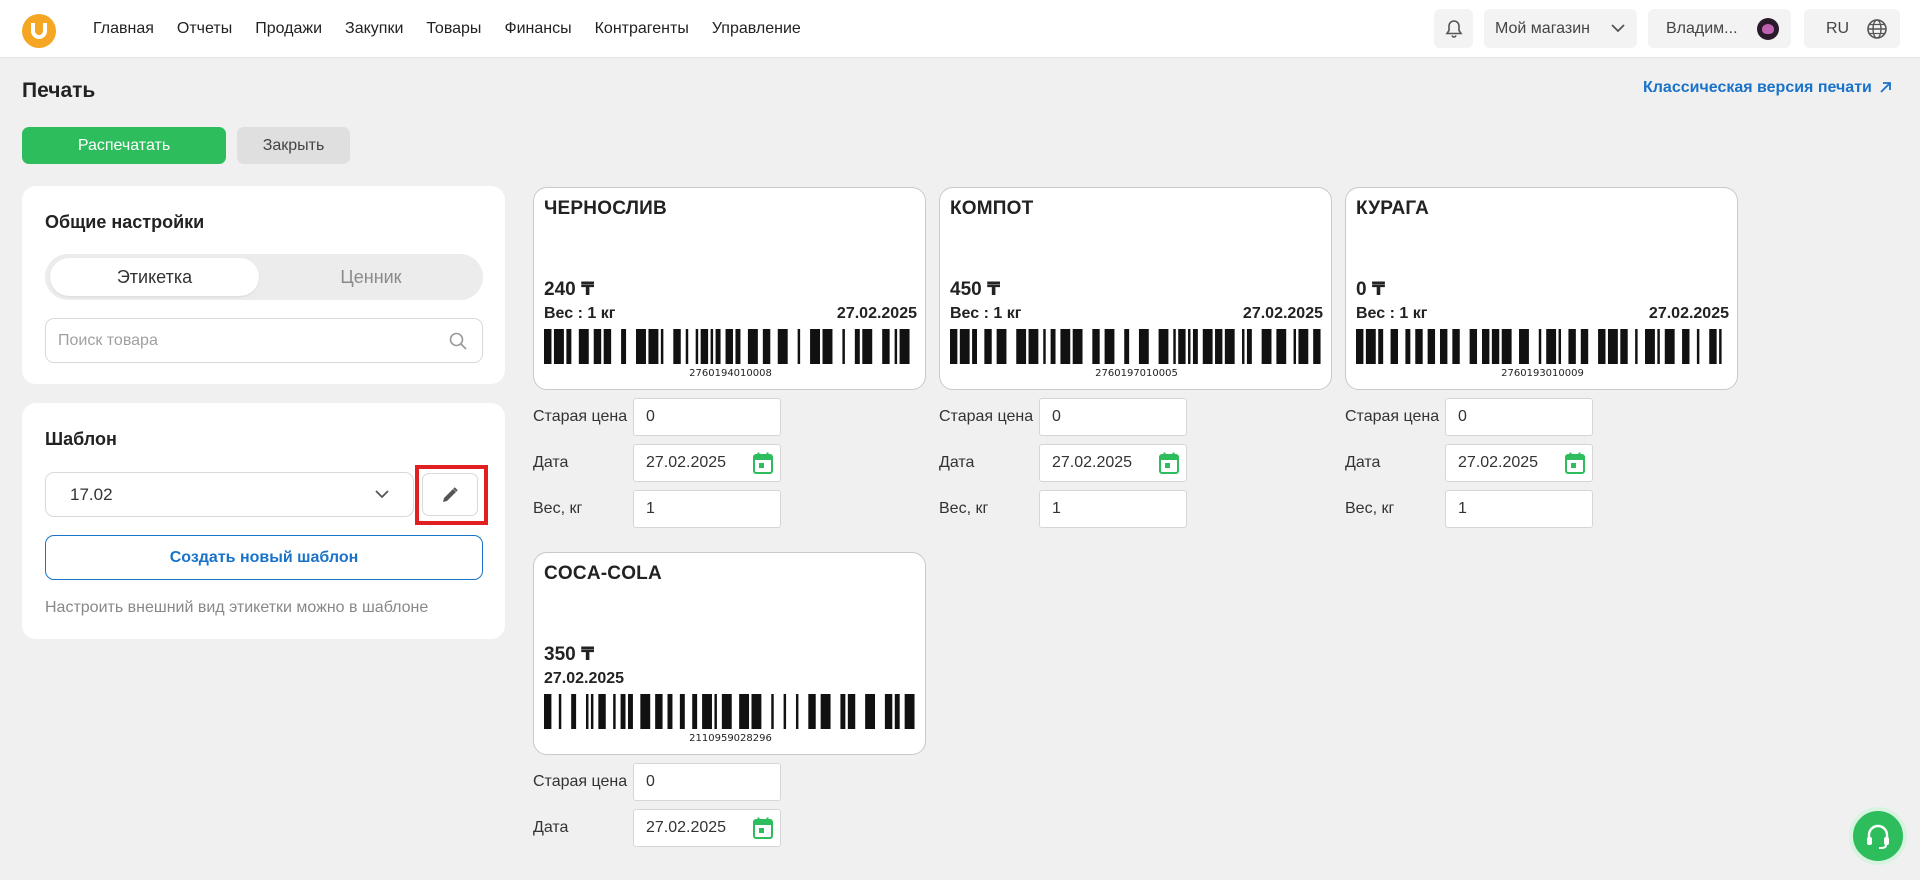 The width and height of the screenshot is (1920, 880). I want to click on barcode-number: 2760194010008, so click(730, 373).